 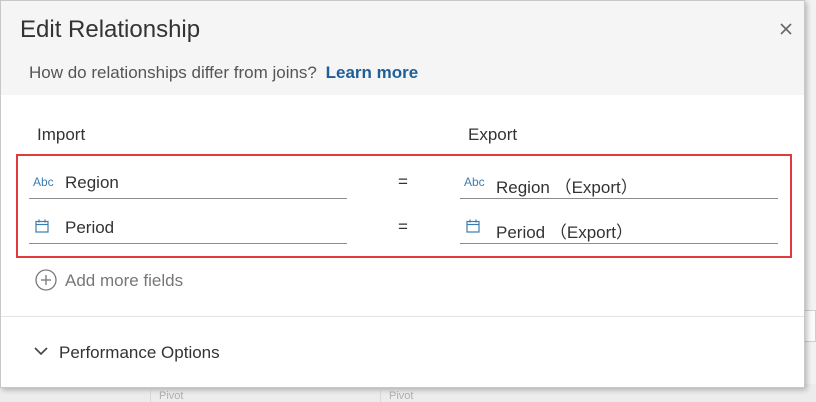 I want to click on column-label-export: Export, so click(x=493, y=134).